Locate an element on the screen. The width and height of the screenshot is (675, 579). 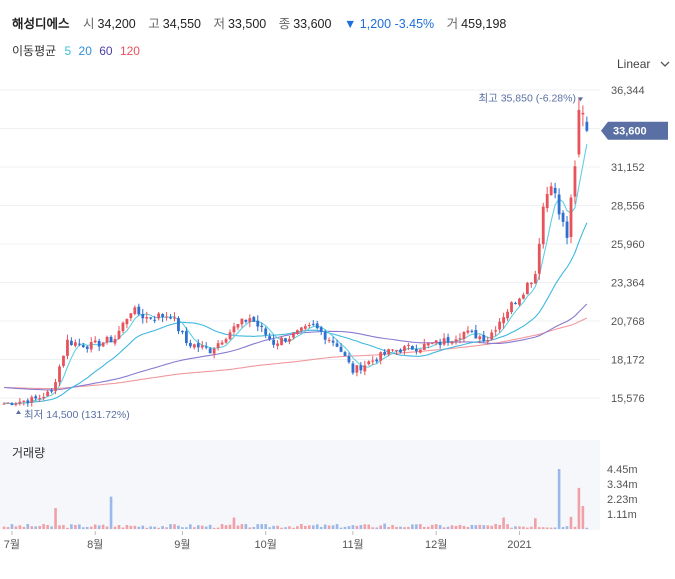
x-tick-label: 11월 is located at coordinates (353, 544).